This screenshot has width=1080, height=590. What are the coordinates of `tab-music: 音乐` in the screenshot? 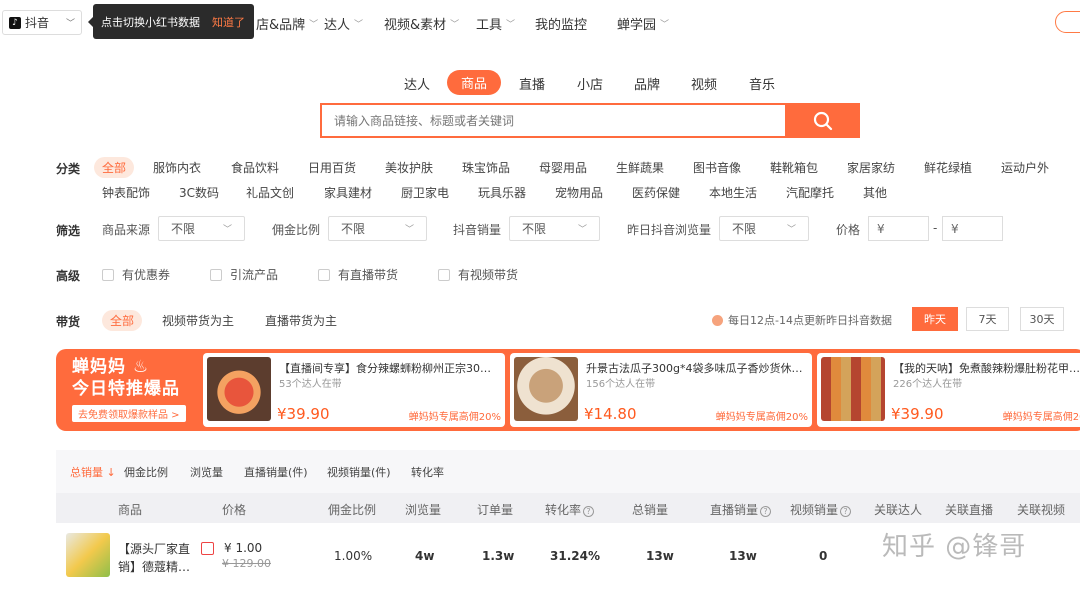 It's located at (762, 83).